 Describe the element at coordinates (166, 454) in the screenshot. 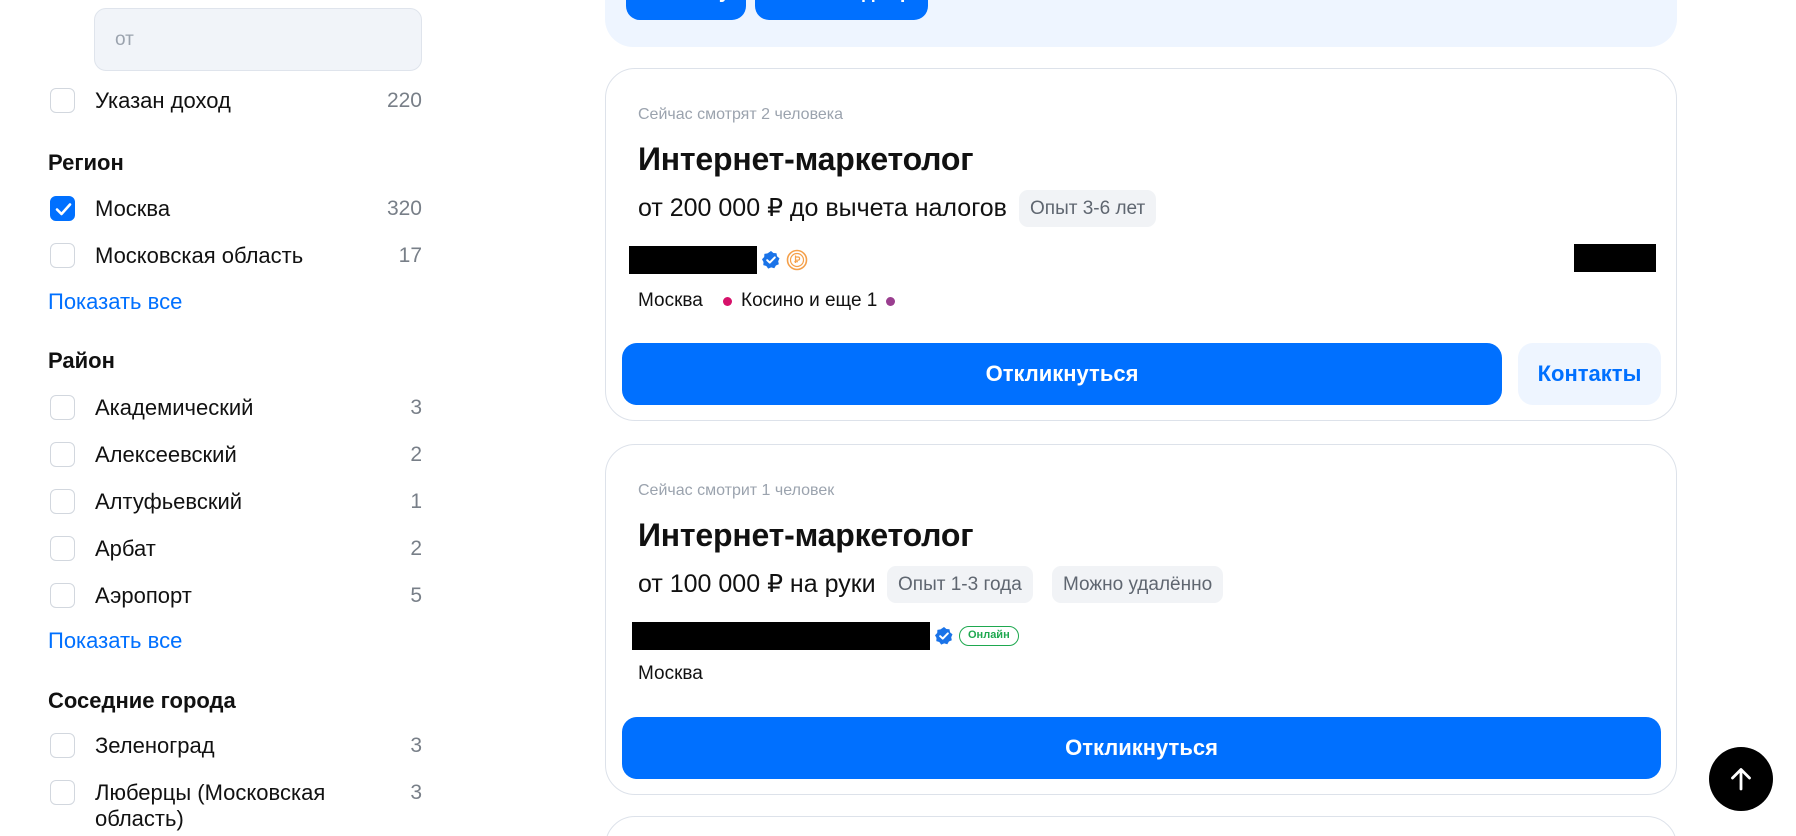

I see `filter-label: Алексеевский` at that location.